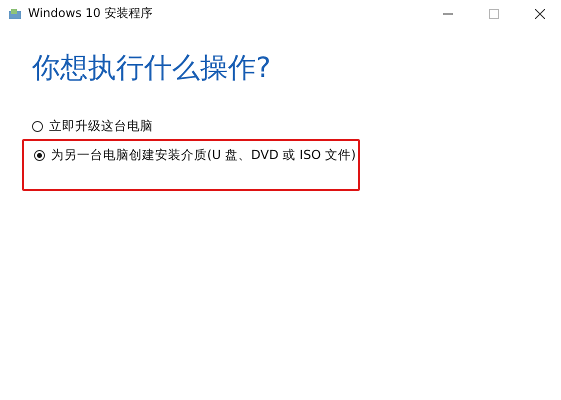 The height and width of the screenshot is (400, 561). Describe the element at coordinates (90, 13) in the screenshot. I see `window-title: Windows 10 安装程序` at that location.